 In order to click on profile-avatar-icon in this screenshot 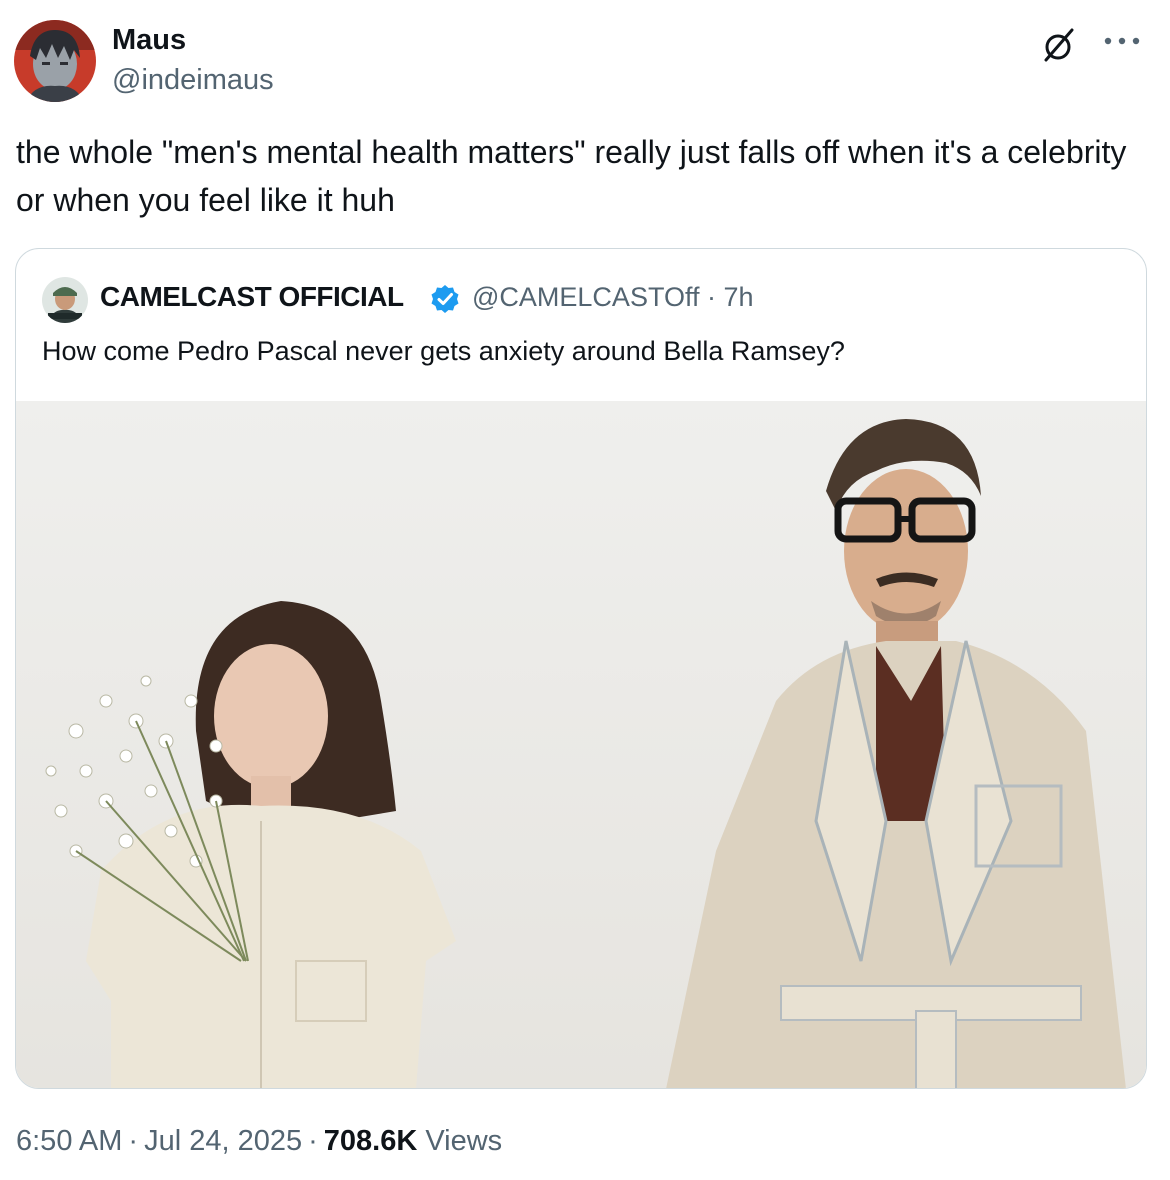, I will do `click(55, 61)`.